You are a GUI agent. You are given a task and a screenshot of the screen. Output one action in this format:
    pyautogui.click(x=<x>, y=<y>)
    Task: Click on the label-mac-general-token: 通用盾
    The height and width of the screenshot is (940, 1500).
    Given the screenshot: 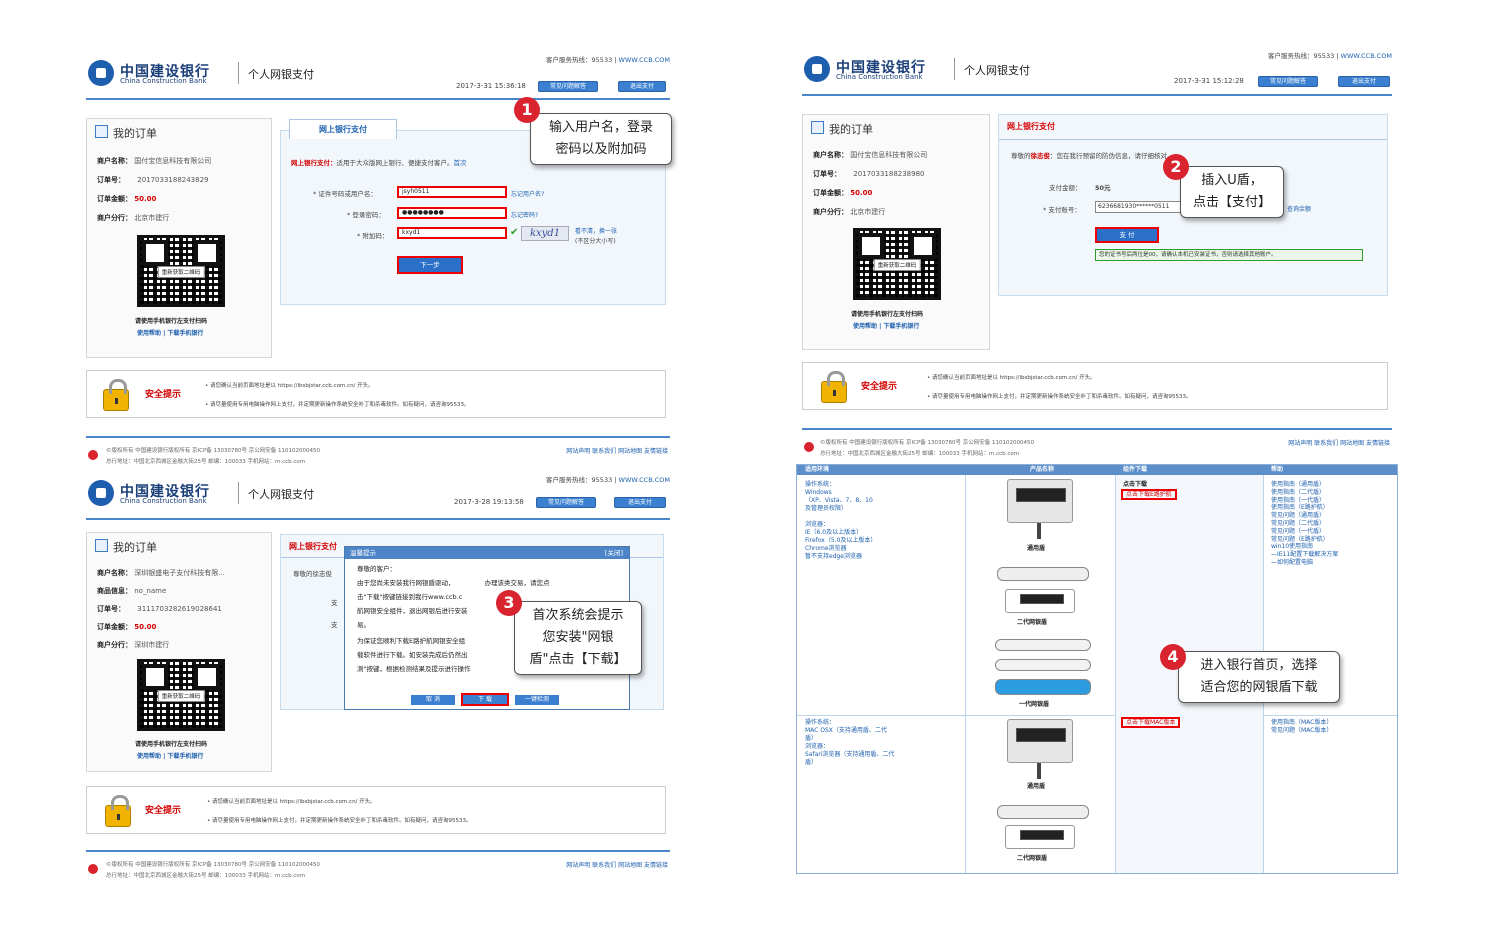 What is the action you would take?
    pyautogui.click(x=1036, y=786)
    